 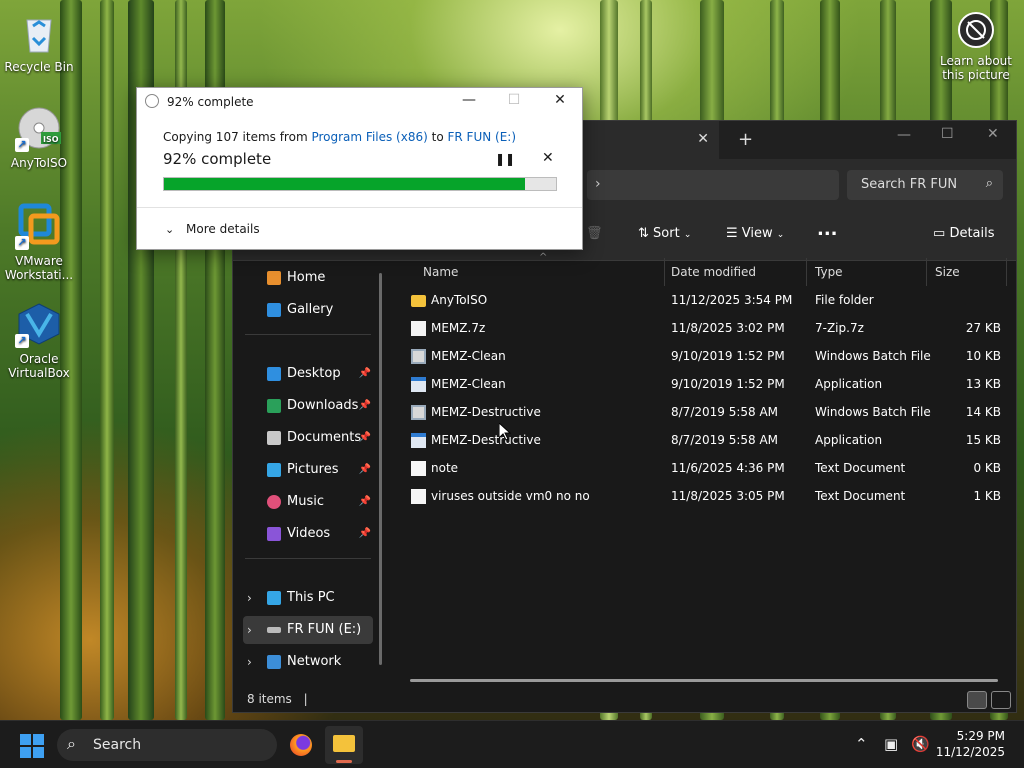 What do you see at coordinates (844, 300) in the screenshot?
I see `file-type: File folder` at bounding box center [844, 300].